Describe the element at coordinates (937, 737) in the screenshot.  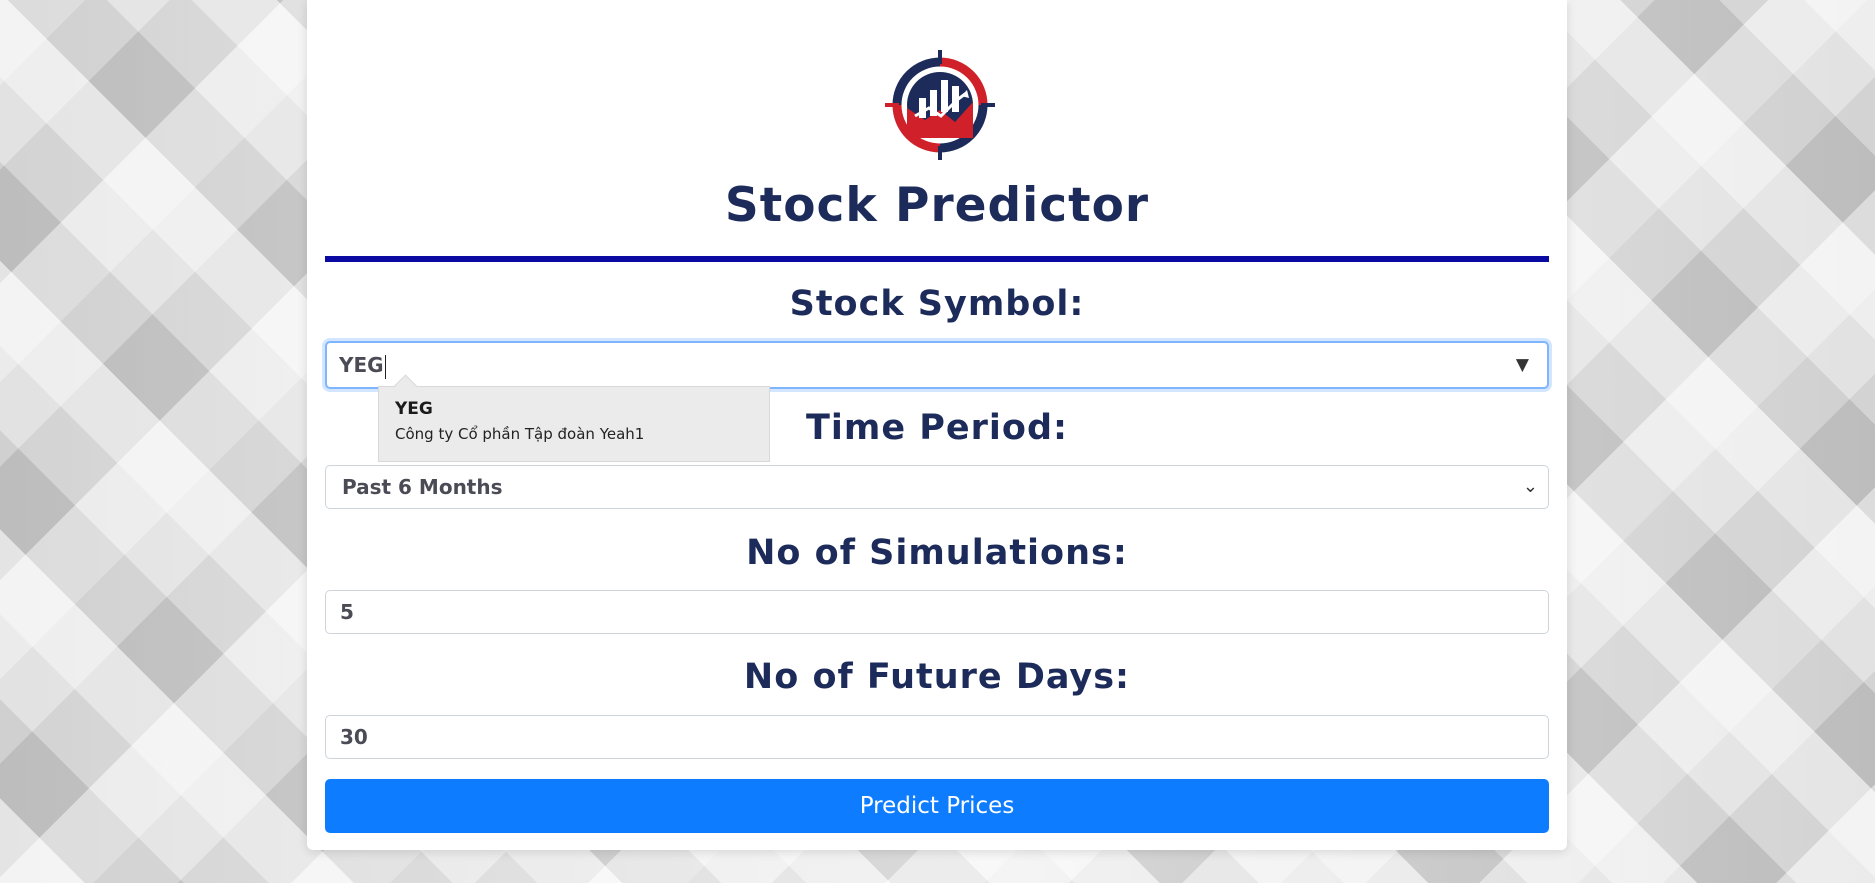
I see `future-days-input: 30` at that location.